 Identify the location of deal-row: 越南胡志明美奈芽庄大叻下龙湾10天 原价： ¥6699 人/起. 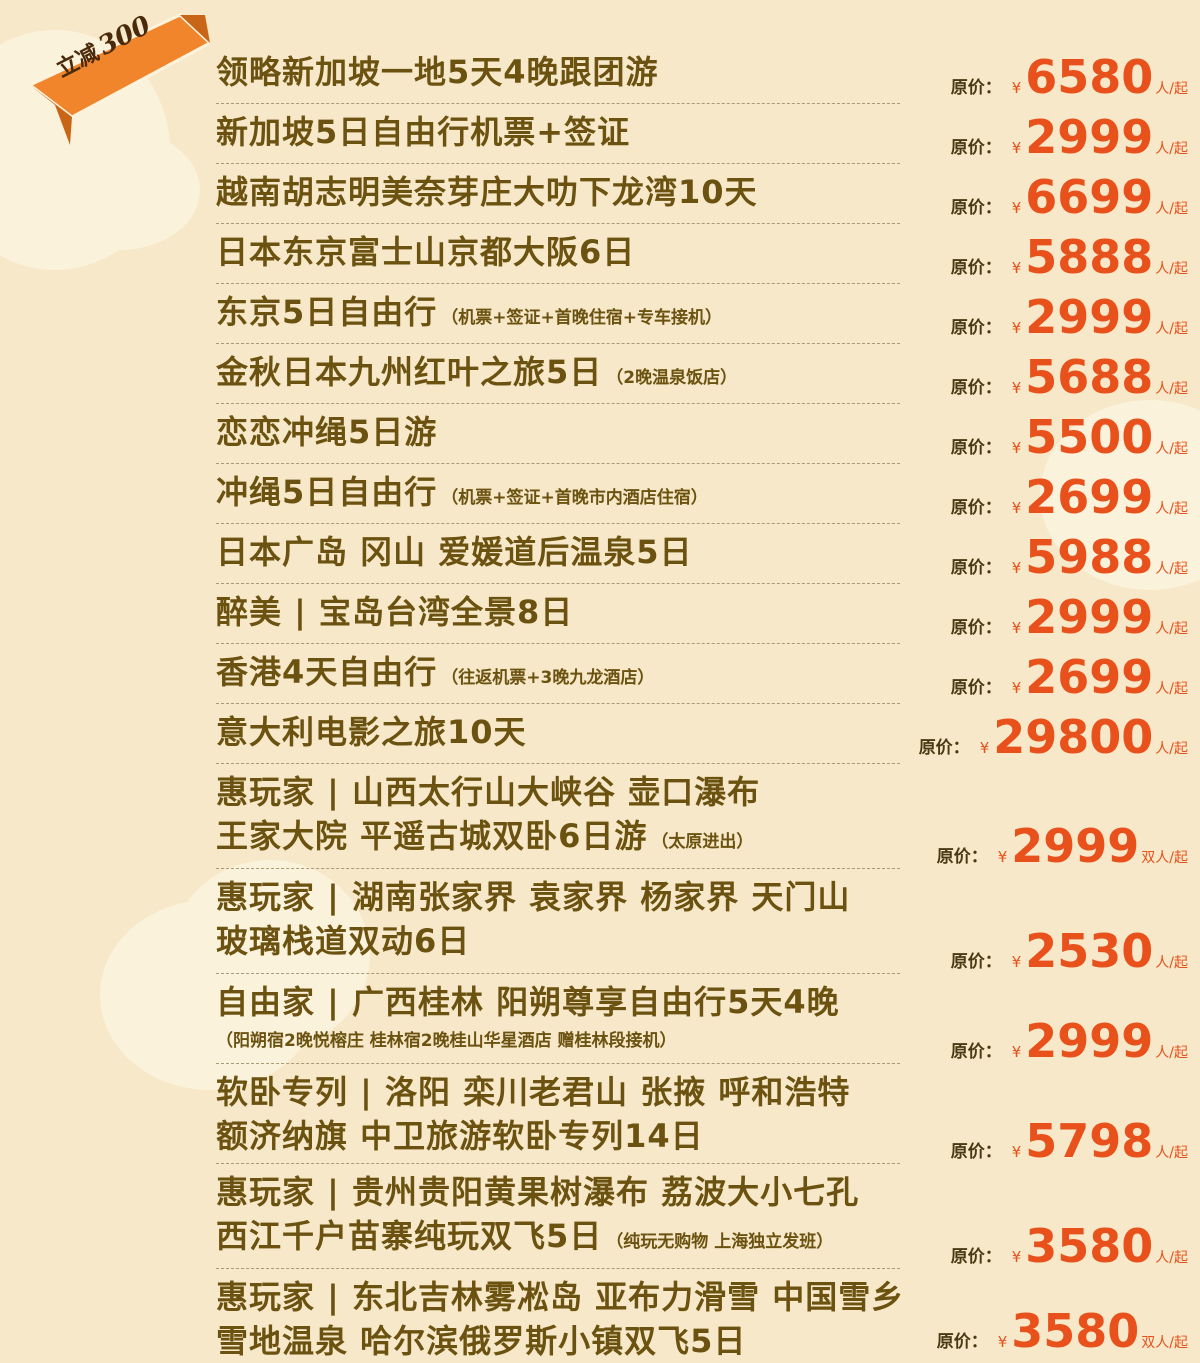
(600, 200).